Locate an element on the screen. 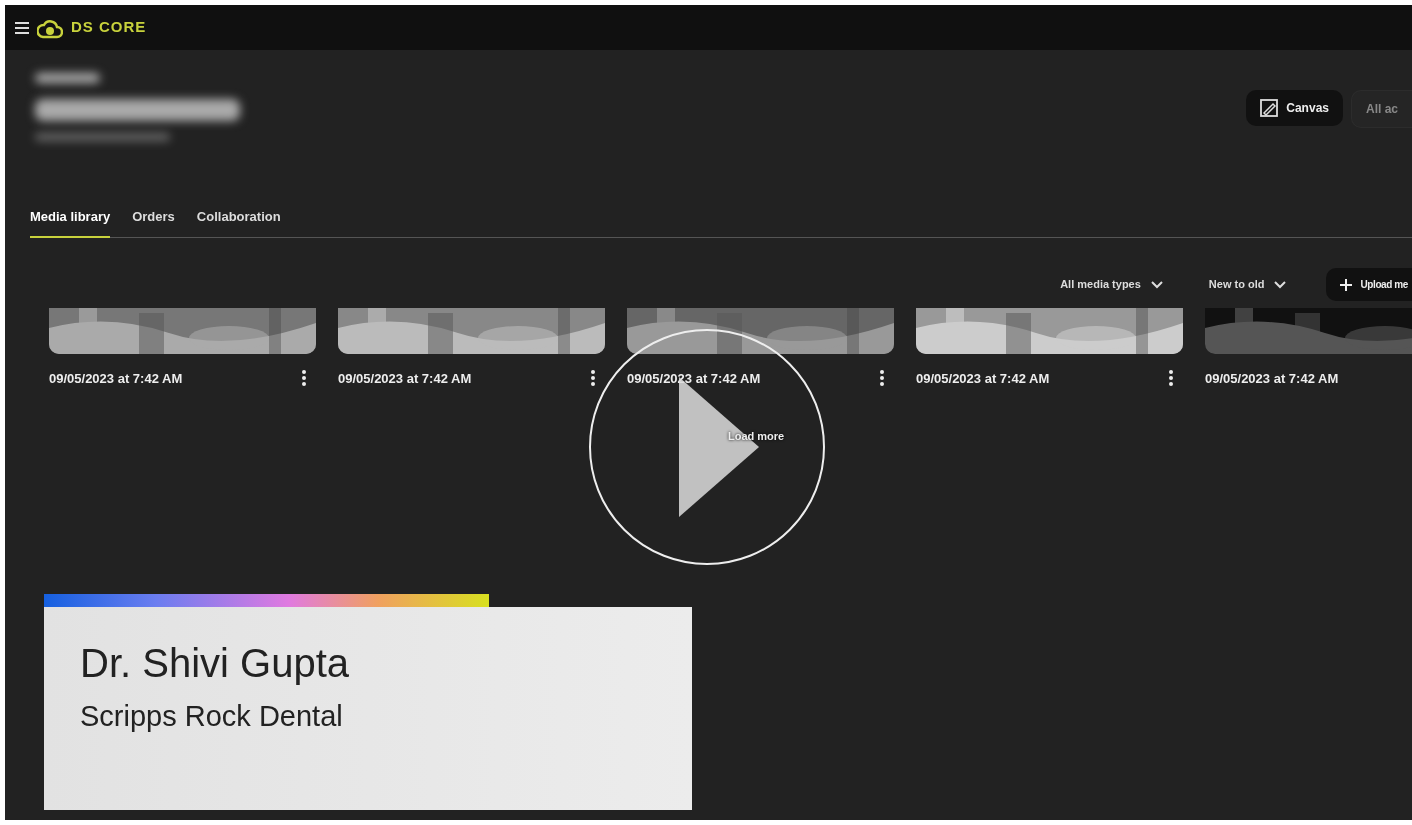 Image resolution: width=1412 pixels, height=825 pixels. play-icon is located at coordinates (707, 447).